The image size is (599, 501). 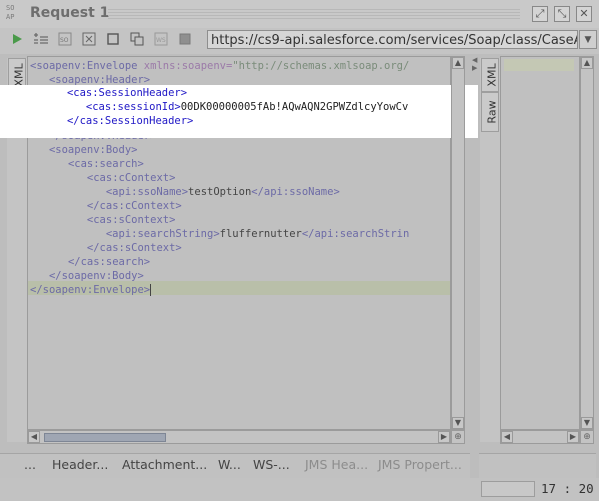 What do you see at coordinates (34, 437) in the screenshot?
I see `scroll-left-button: ◀` at bounding box center [34, 437].